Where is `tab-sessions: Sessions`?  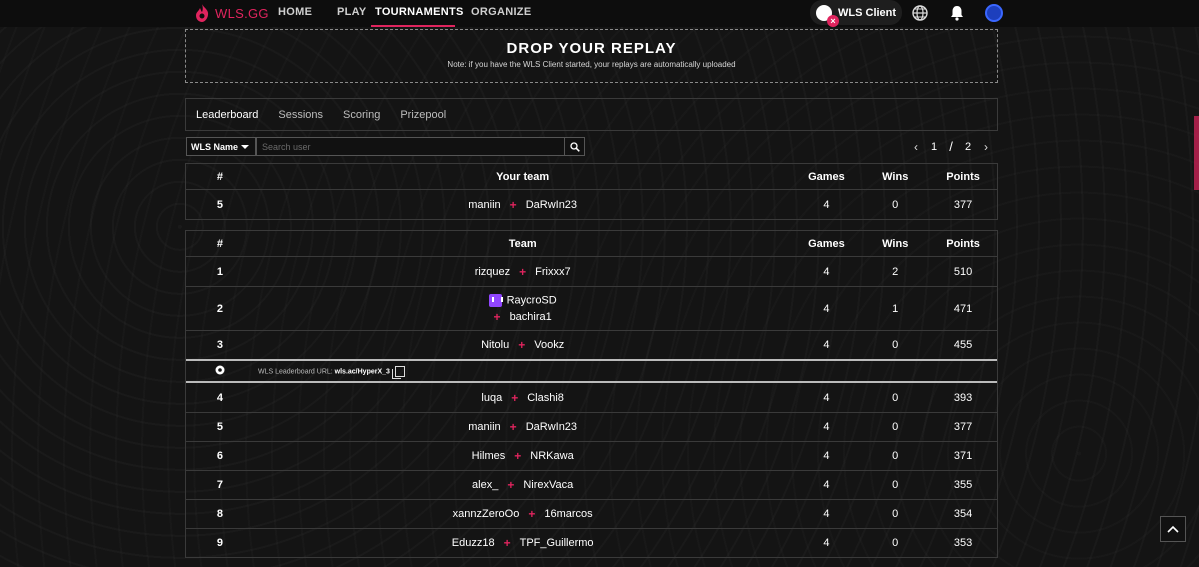 tab-sessions: Sessions is located at coordinates (300, 115).